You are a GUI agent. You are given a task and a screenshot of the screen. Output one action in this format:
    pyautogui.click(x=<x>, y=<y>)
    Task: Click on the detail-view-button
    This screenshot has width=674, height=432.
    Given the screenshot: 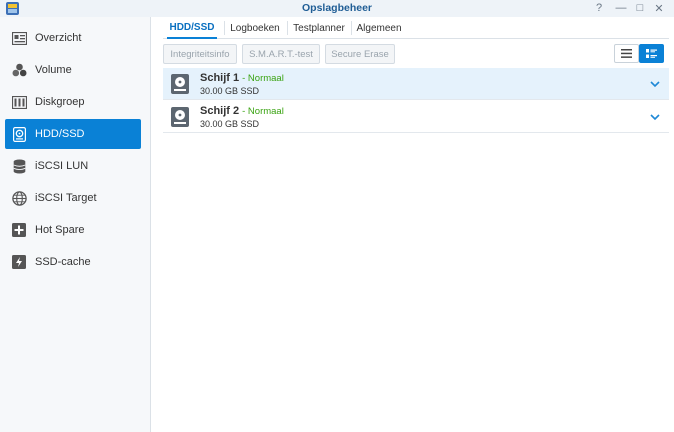 What is the action you would take?
    pyautogui.click(x=651, y=53)
    